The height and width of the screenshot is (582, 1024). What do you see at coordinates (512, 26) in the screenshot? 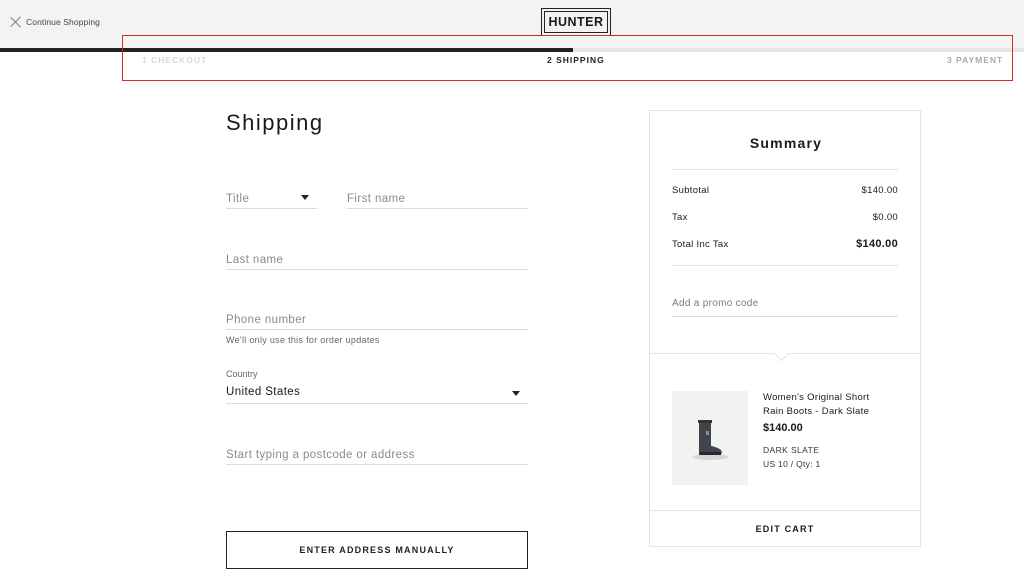
I see `top-bar: Continue Shopping HUNTER` at bounding box center [512, 26].